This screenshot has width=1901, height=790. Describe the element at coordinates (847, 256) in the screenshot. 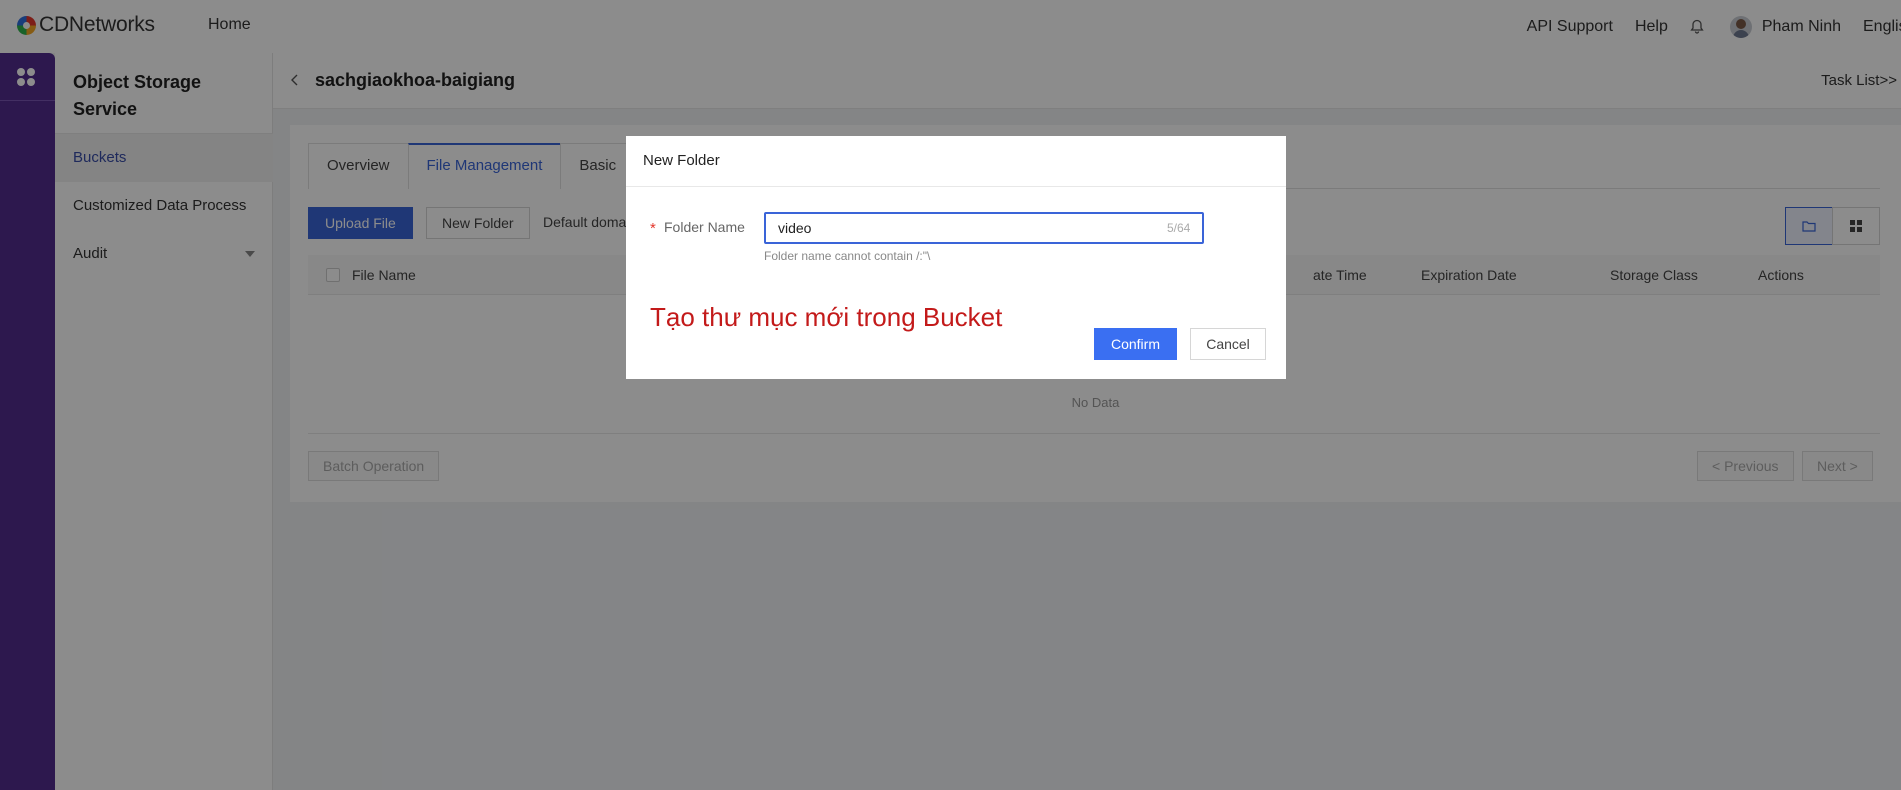

I see `folder-name-hint: Folder name cannot contain /:"\` at that location.